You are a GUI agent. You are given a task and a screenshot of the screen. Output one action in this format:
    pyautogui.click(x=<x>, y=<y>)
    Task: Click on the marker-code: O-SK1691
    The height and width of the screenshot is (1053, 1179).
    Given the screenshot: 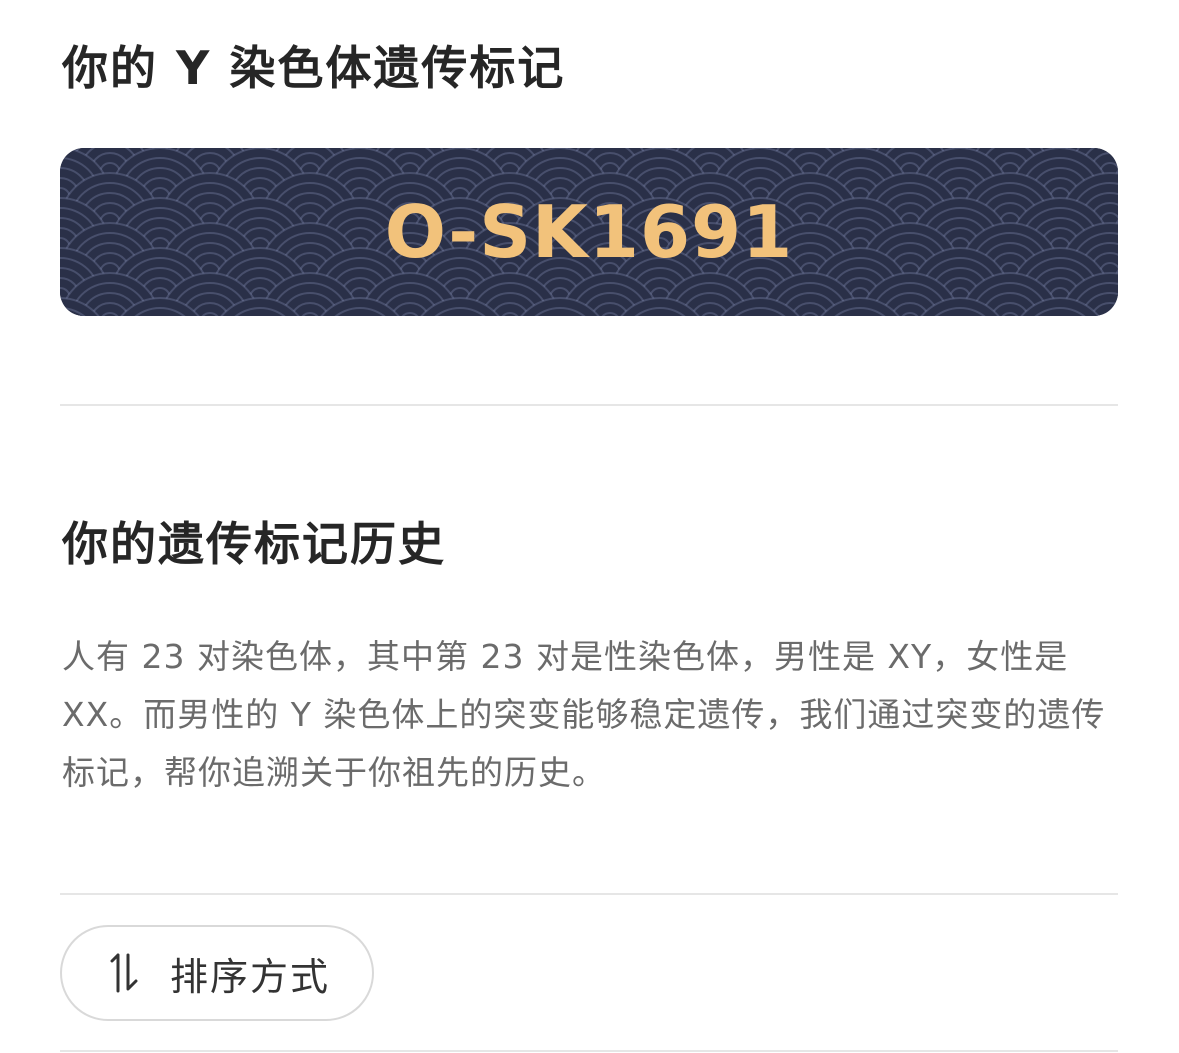 What is the action you would take?
    pyautogui.click(x=589, y=232)
    